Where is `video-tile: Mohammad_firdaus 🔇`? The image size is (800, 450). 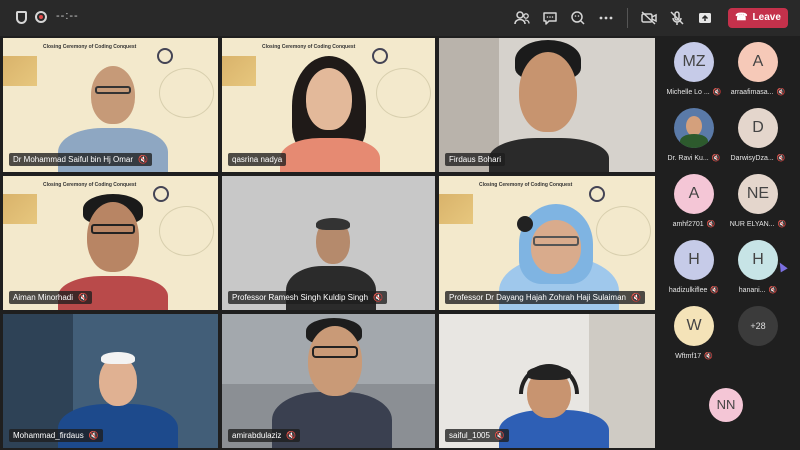
video-tile: Mohammad_firdaus 🔇 is located at coordinates (110, 381).